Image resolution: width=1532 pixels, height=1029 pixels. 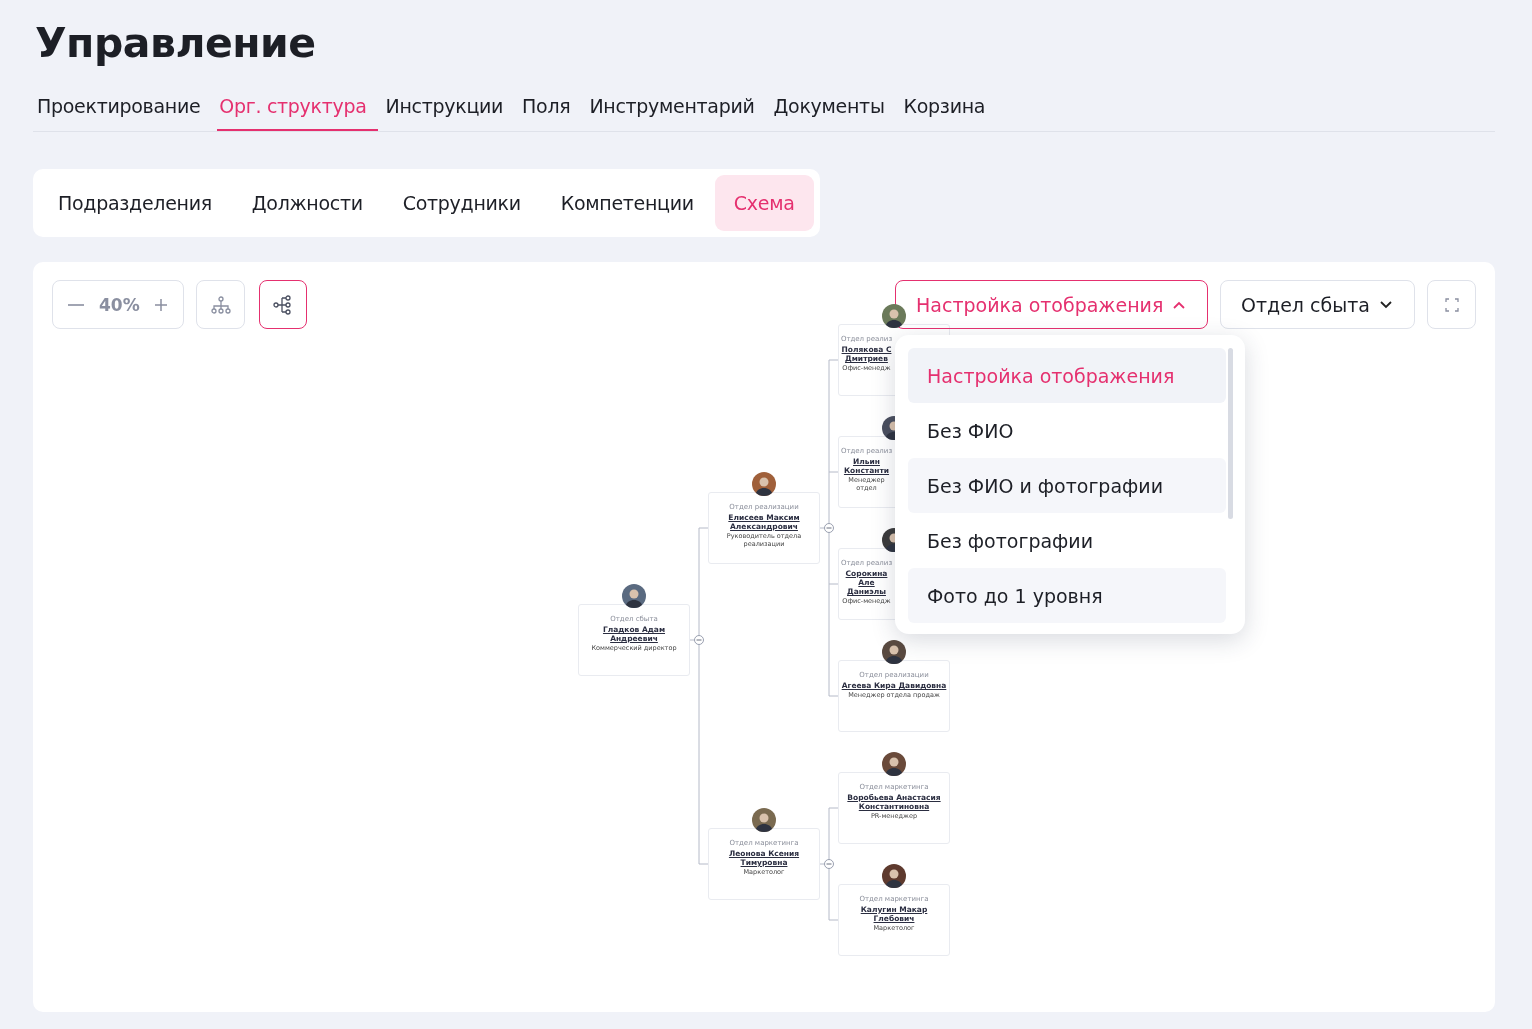 What do you see at coordinates (135, 203) in the screenshot?
I see `section-tab: Подразделения` at bounding box center [135, 203].